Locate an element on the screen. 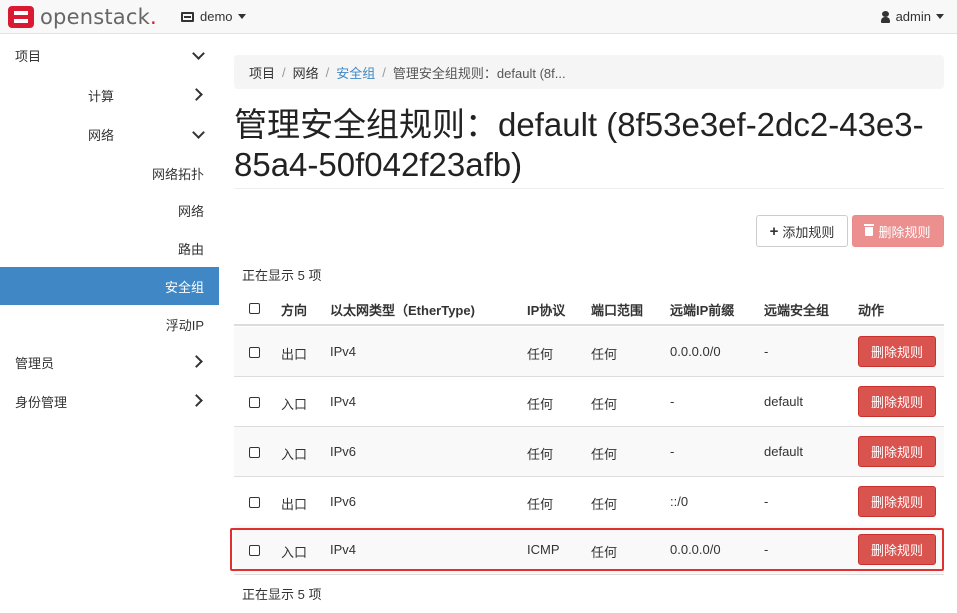  column-header-direction: 方向 is located at coordinates (294, 309).